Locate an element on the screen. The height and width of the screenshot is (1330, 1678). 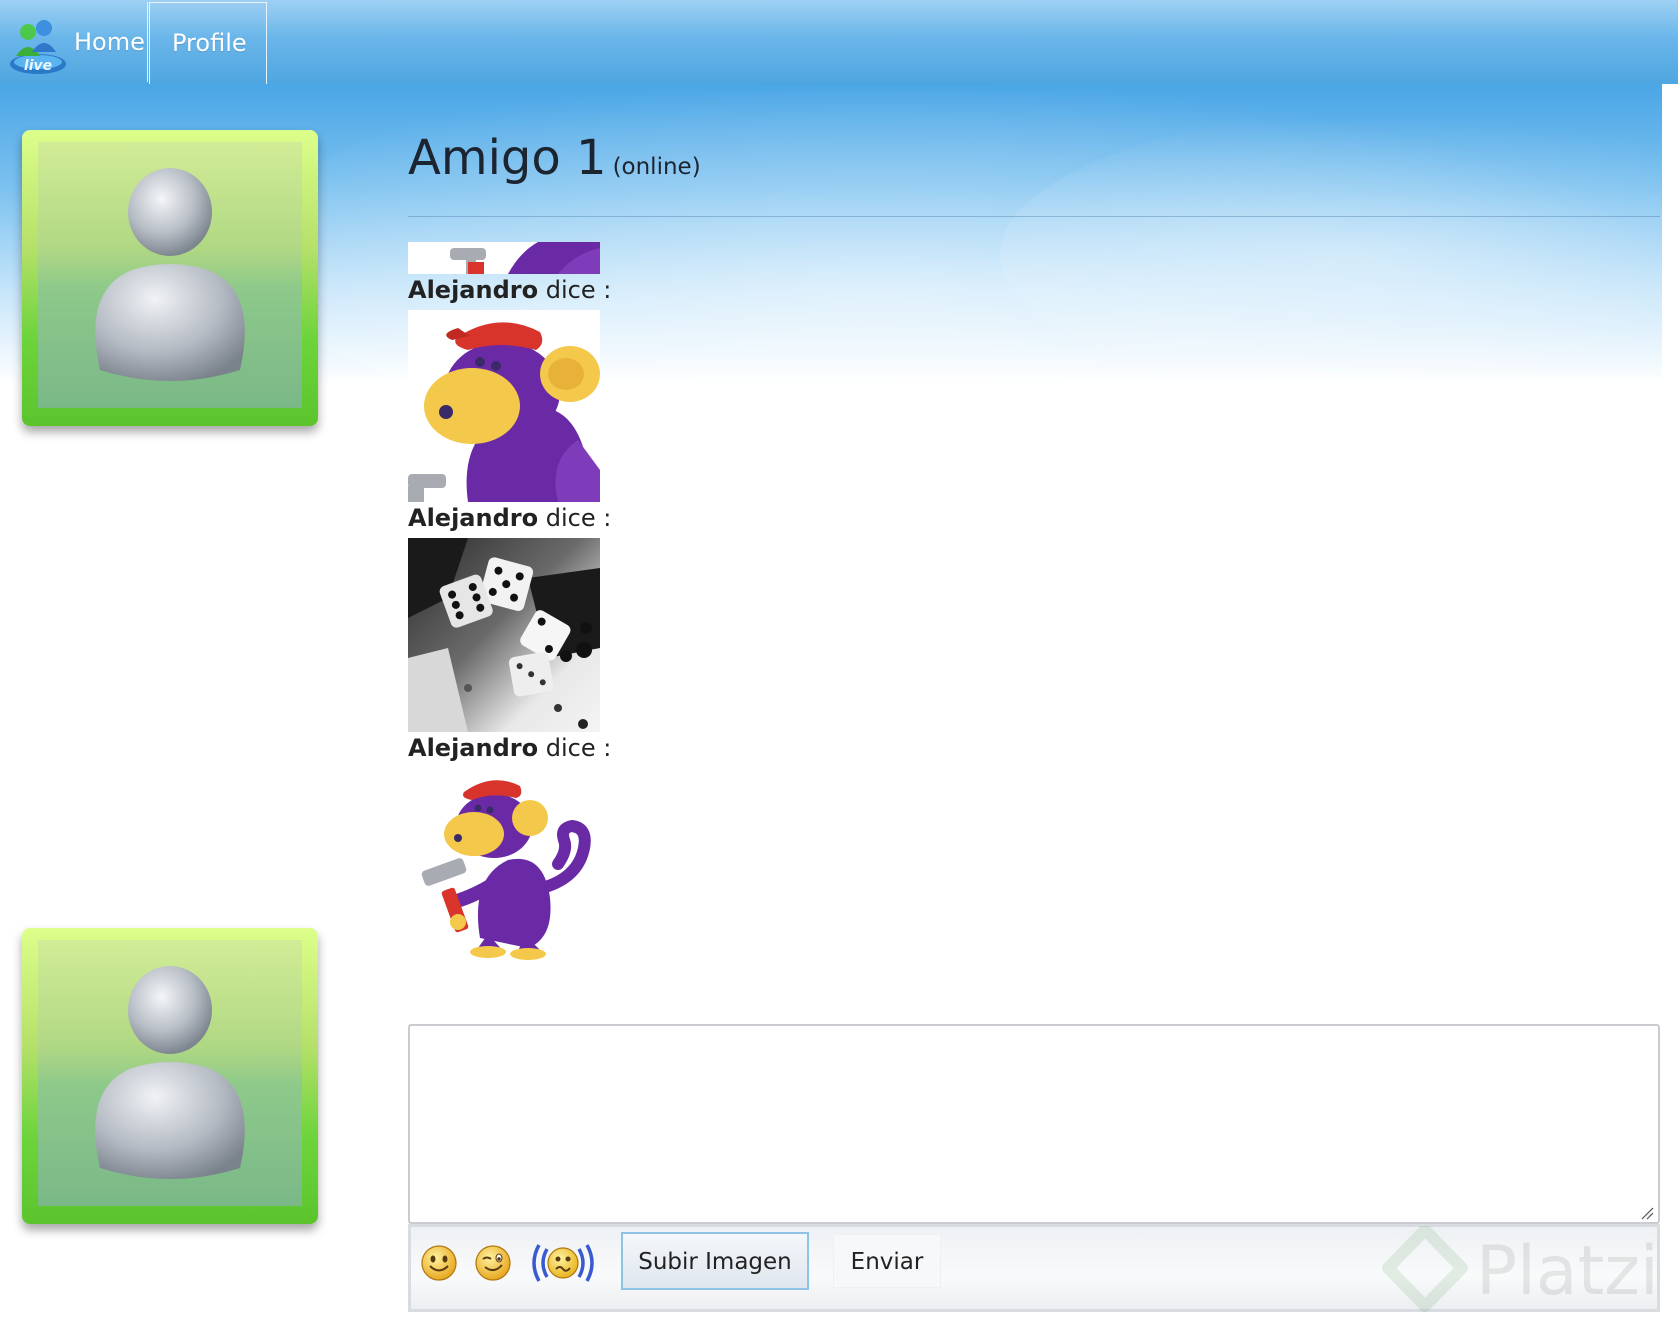
composer-toolbar: Subir Imagen Enviar is located at coordinates (1034, 1268).